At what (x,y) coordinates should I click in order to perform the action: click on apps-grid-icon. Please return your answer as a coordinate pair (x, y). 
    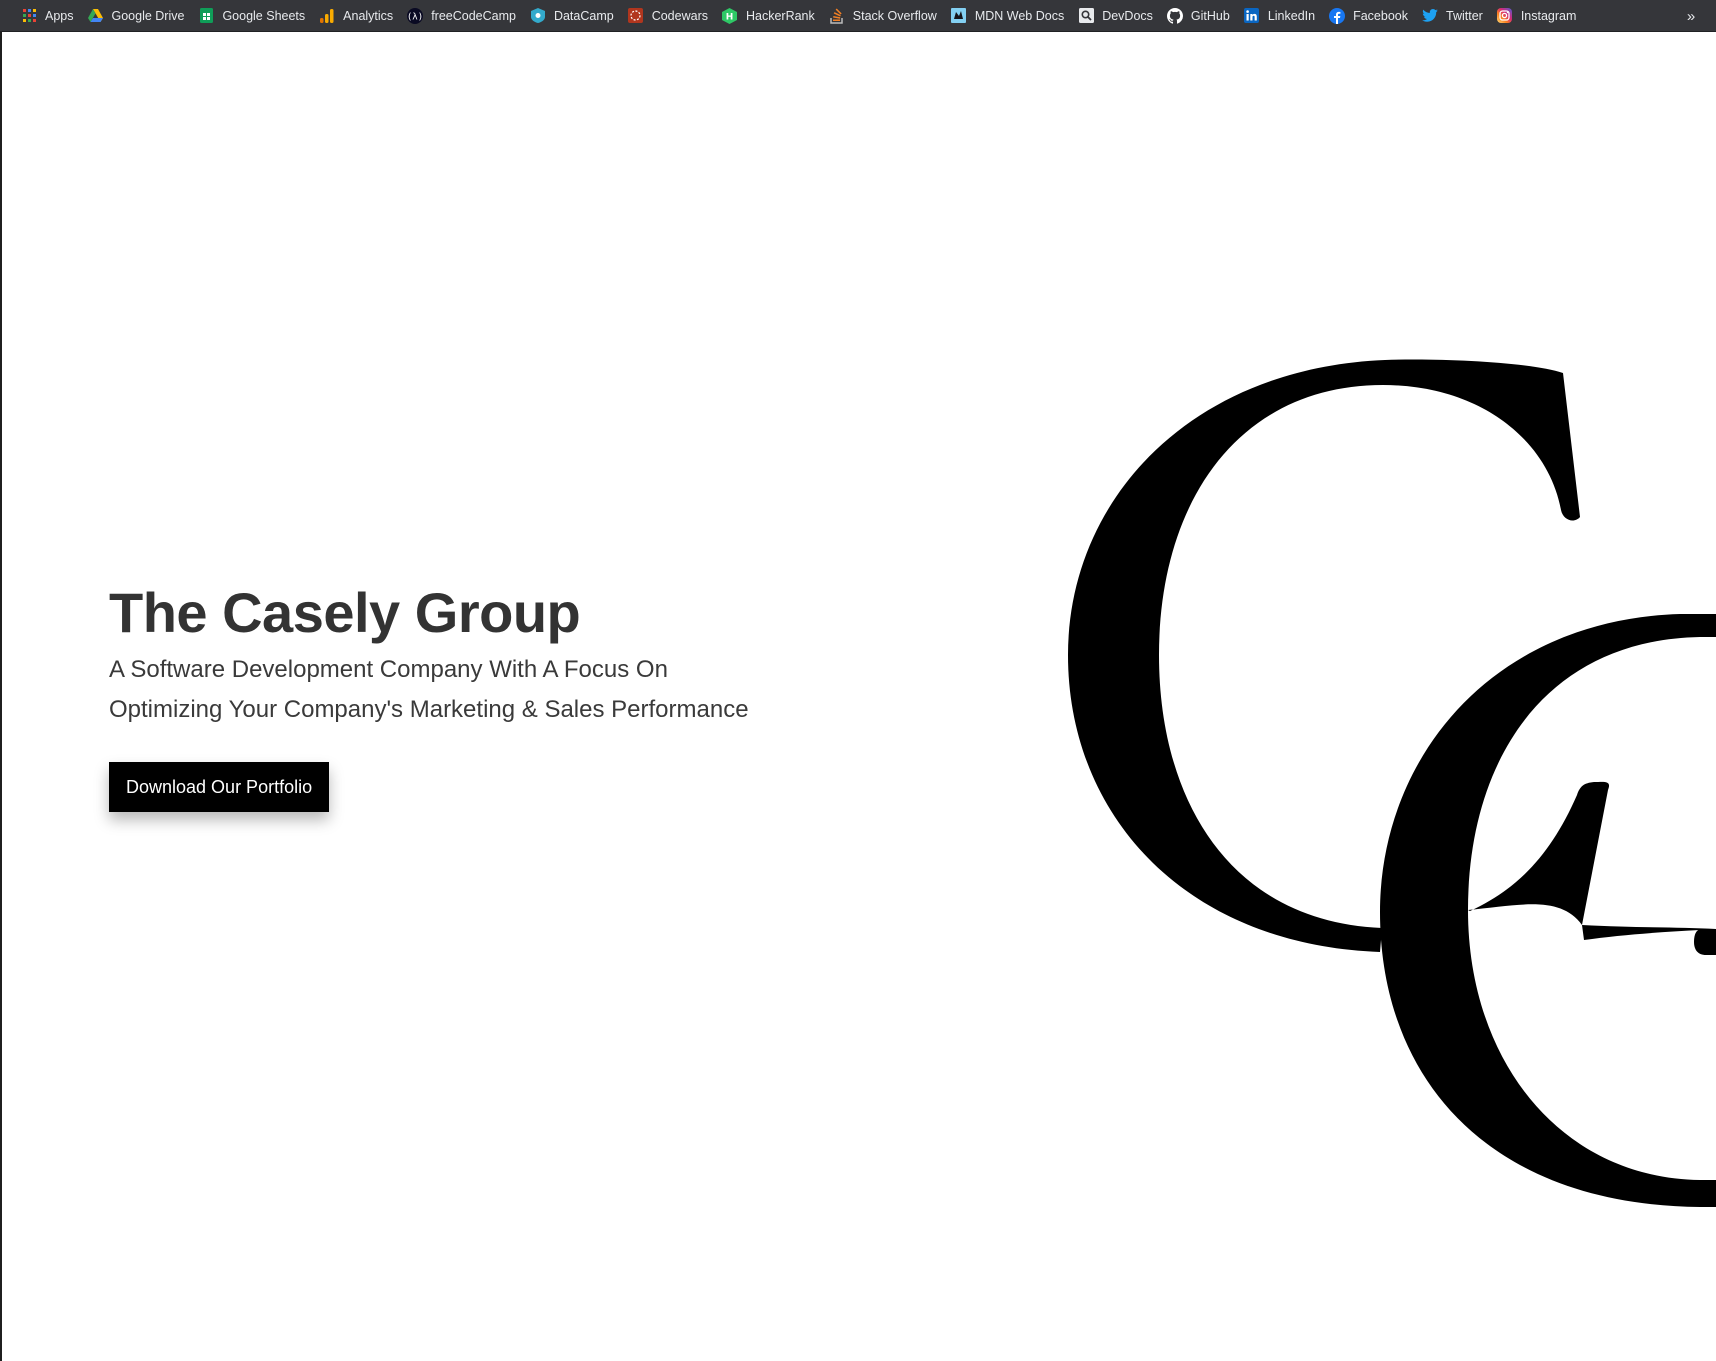
    Looking at the image, I should click on (29, 16).